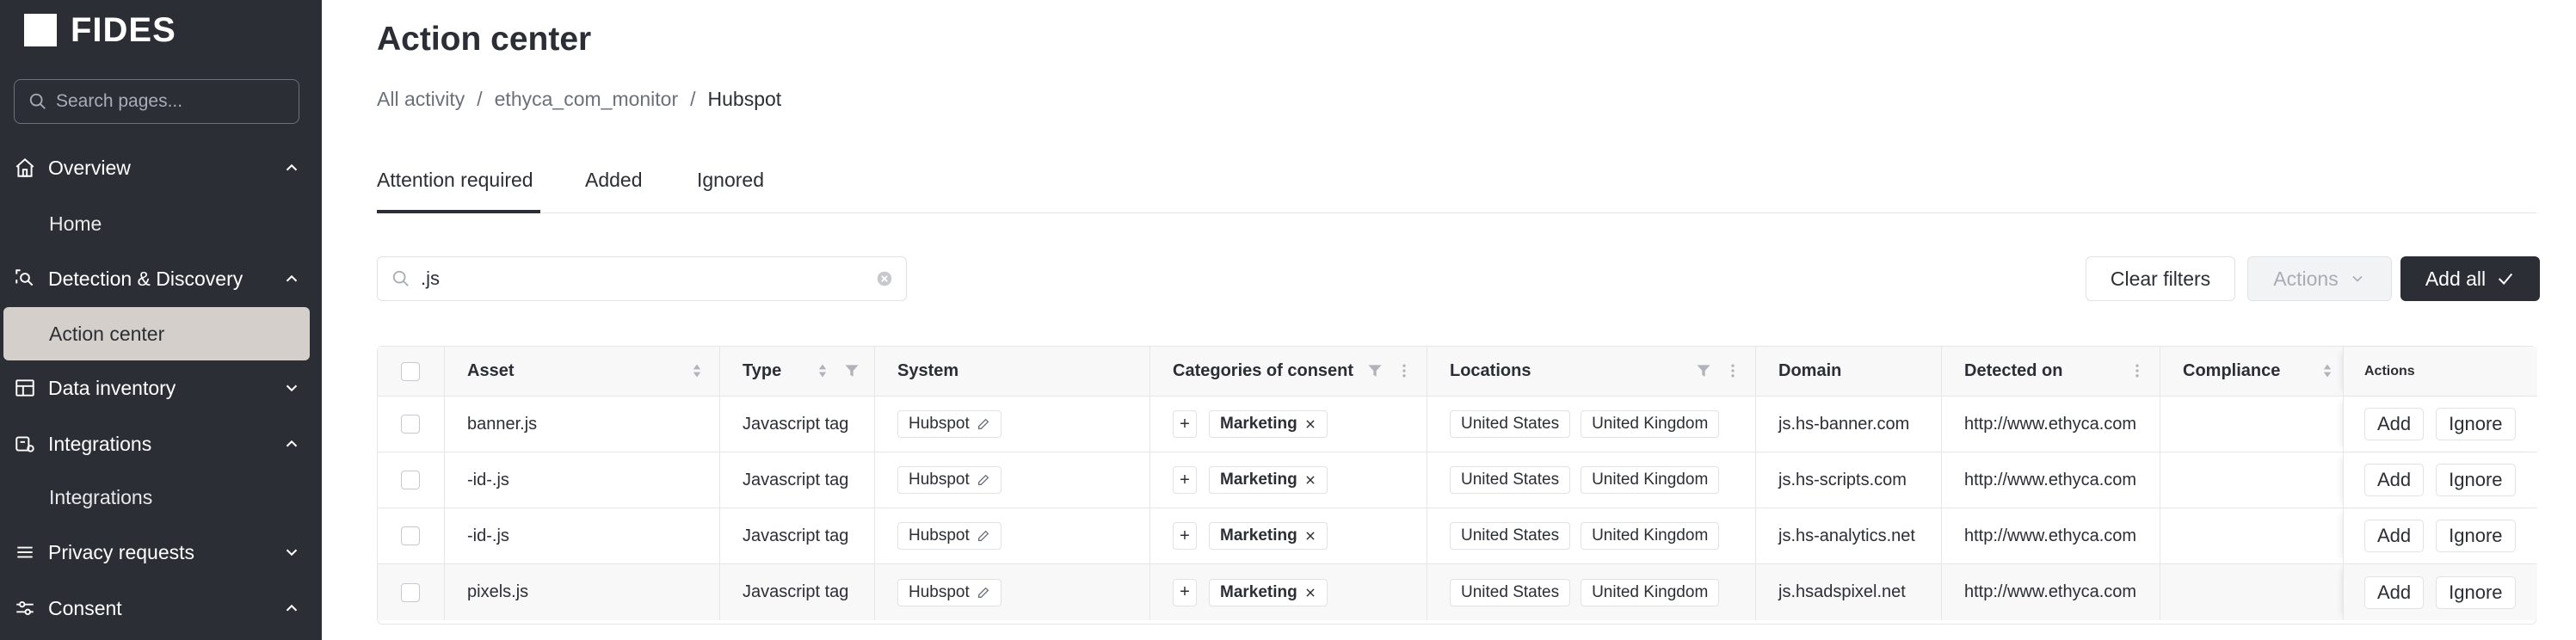 The image size is (2576, 640). I want to click on nav-group-detection-discovery: Detection & Discovery, so click(161, 279).